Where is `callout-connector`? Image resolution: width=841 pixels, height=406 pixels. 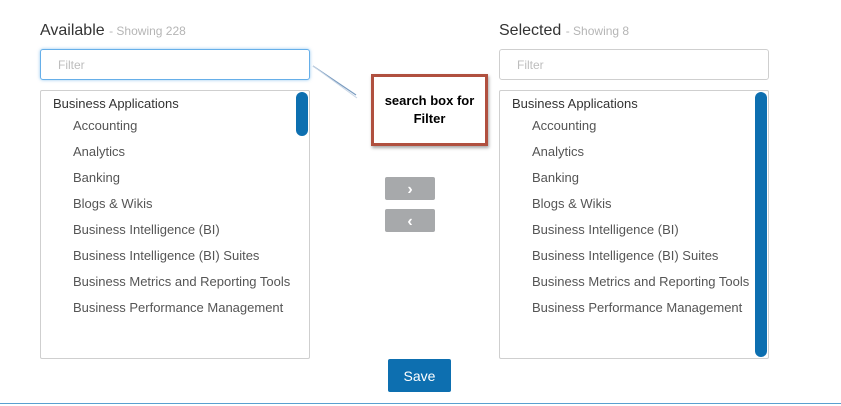
callout-connector is located at coordinates (335, 82).